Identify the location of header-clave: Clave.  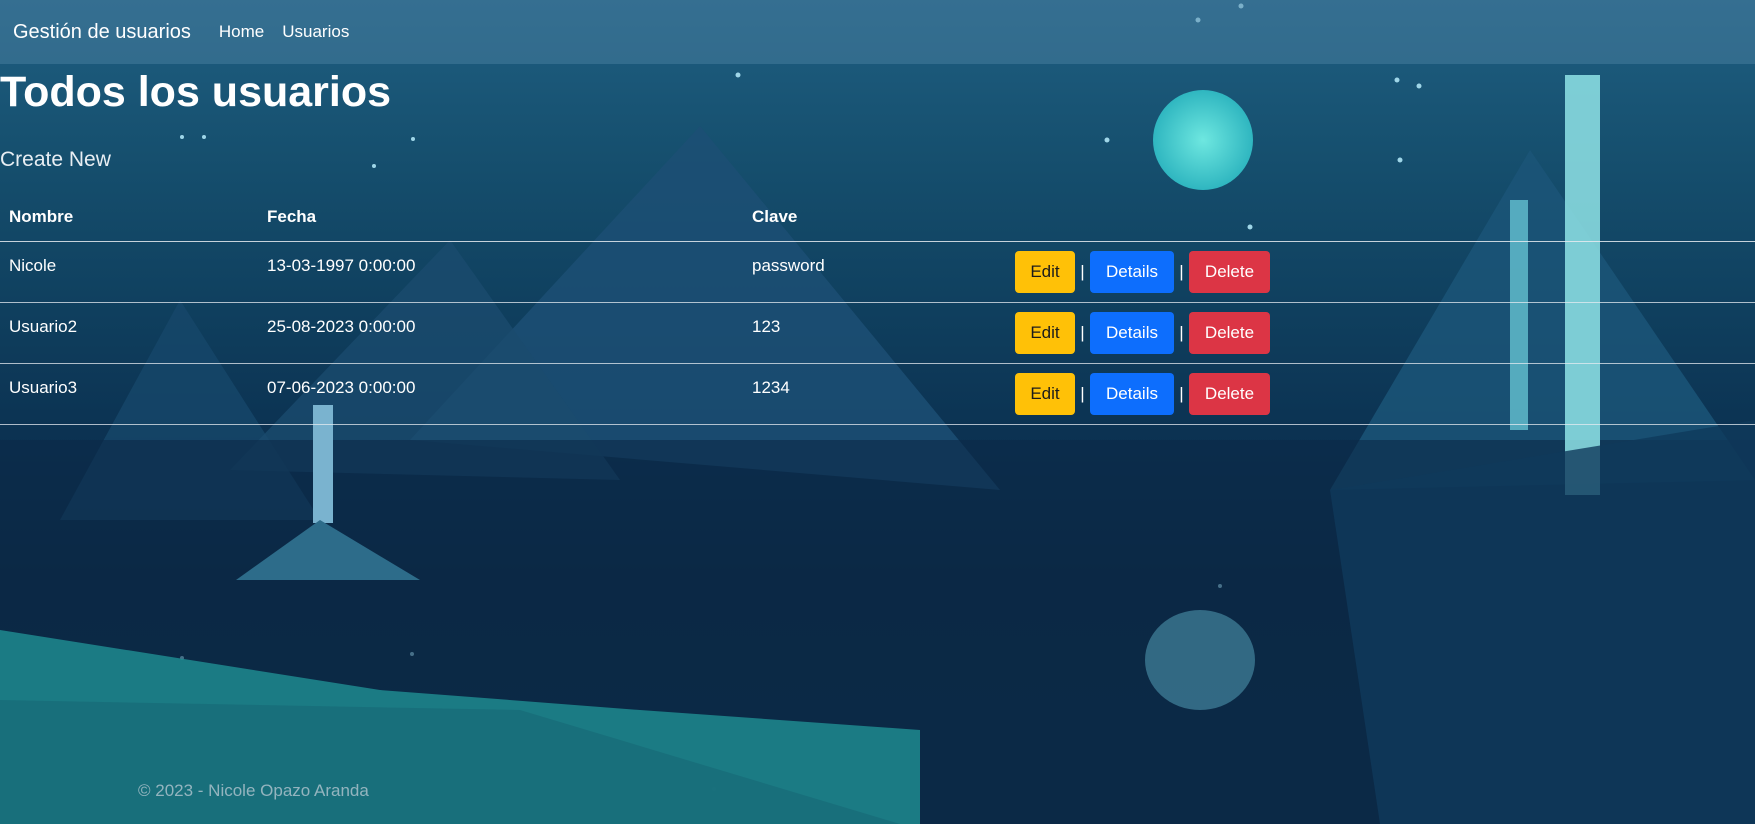
(874, 217).